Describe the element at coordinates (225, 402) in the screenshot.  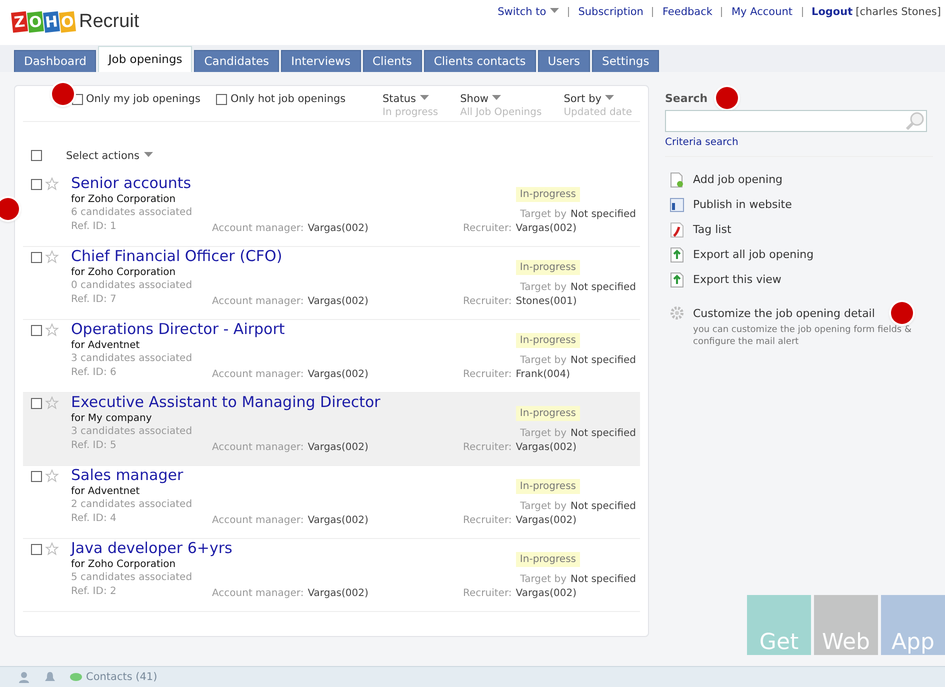
I see `job-title-link: Executive Assistant to Managing Director` at that location.